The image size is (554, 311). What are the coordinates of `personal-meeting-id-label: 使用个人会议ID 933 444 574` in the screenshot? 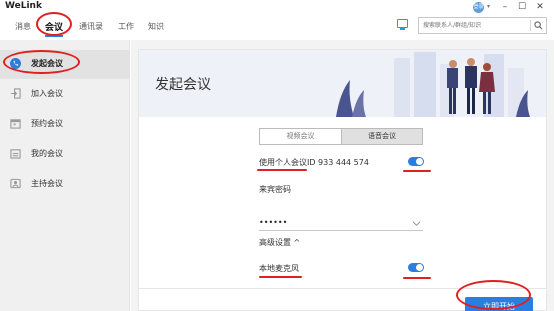 It's located at (314, 162).